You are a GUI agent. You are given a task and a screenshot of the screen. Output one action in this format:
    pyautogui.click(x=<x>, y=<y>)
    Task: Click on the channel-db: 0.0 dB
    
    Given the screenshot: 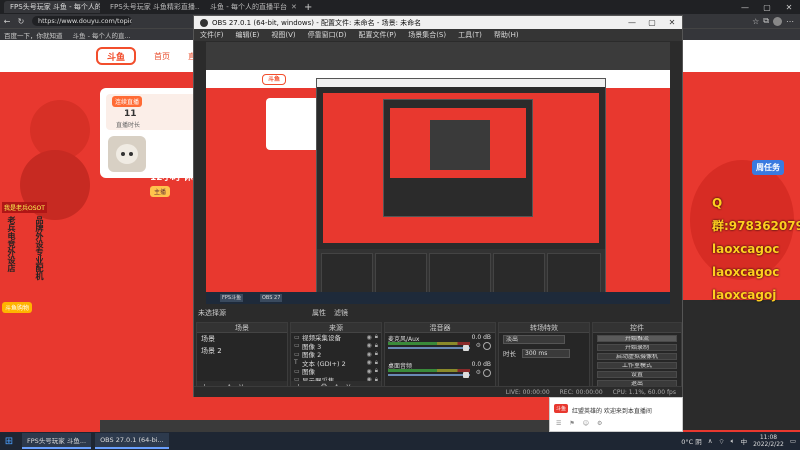 What is the action you would take?
    pyautogui.click(x=481, y=364)
    